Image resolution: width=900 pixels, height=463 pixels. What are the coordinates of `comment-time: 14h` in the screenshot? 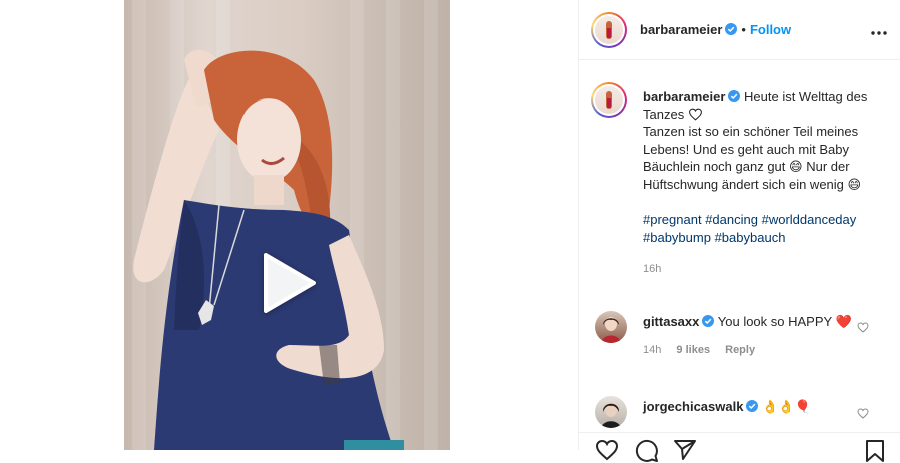 It's located at (652, 350).